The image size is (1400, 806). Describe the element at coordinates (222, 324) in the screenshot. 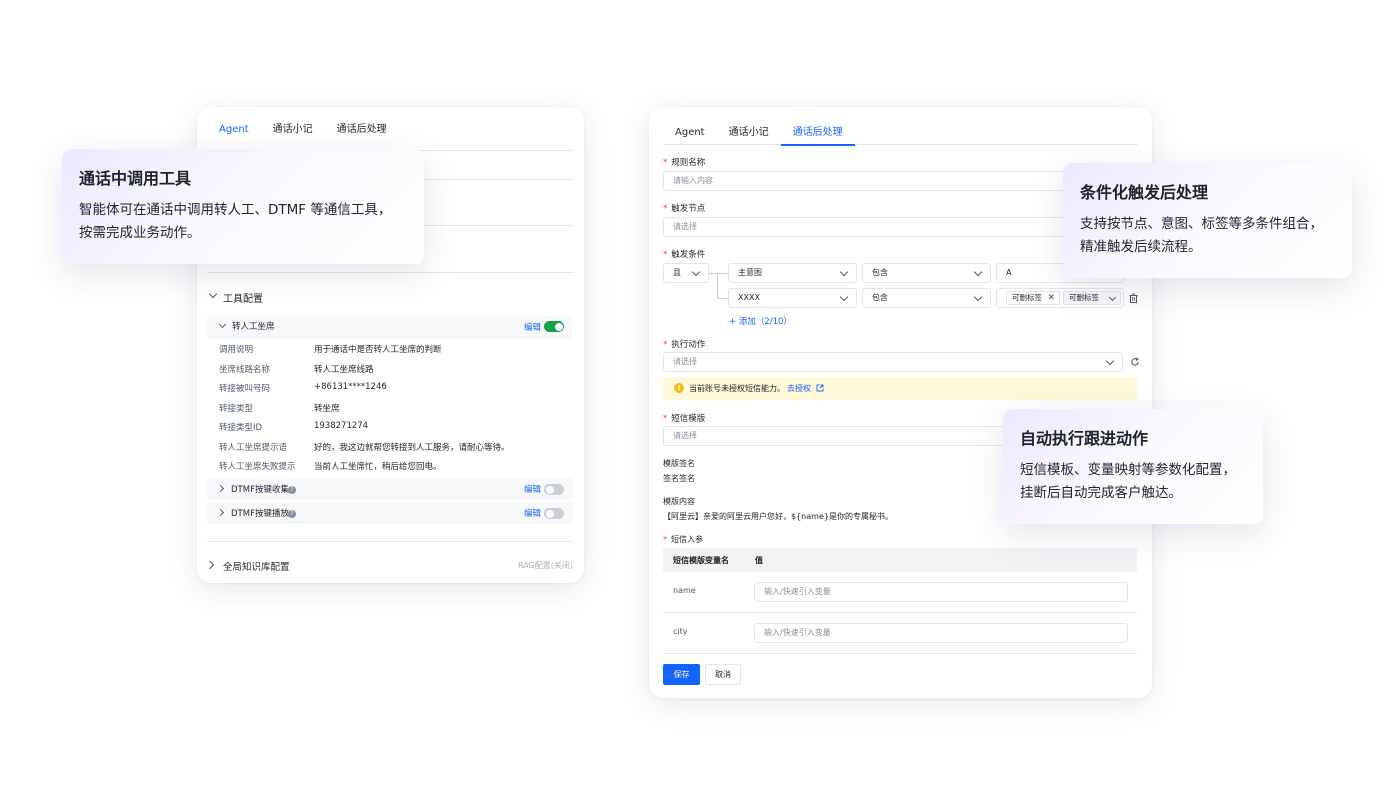

I see `transfer-chevron-icon` at that location.